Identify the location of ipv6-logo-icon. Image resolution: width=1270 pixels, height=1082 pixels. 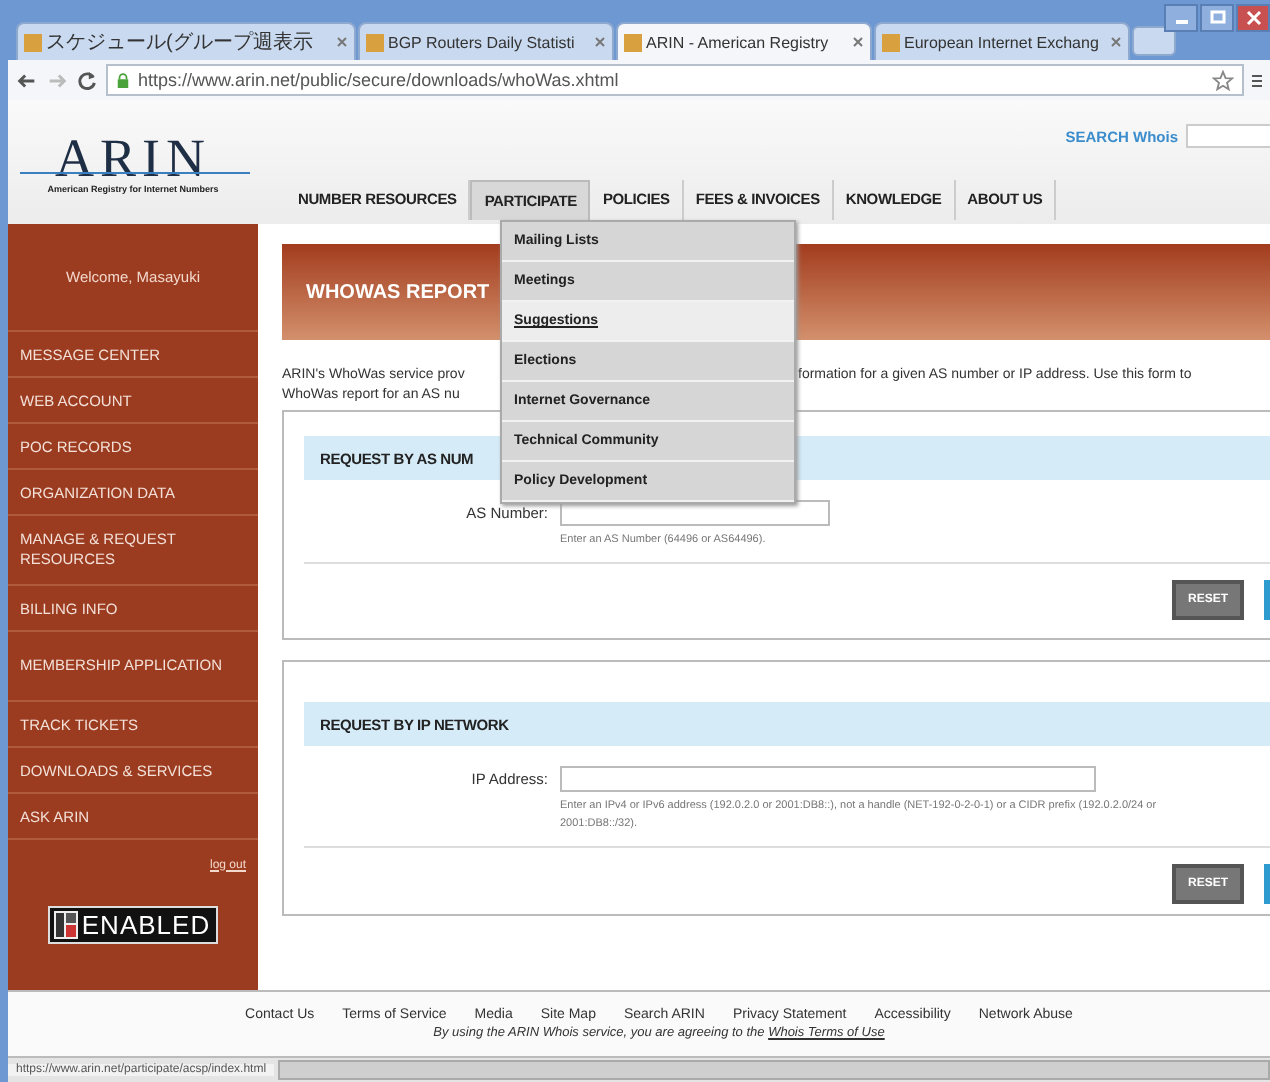
(65, 925).